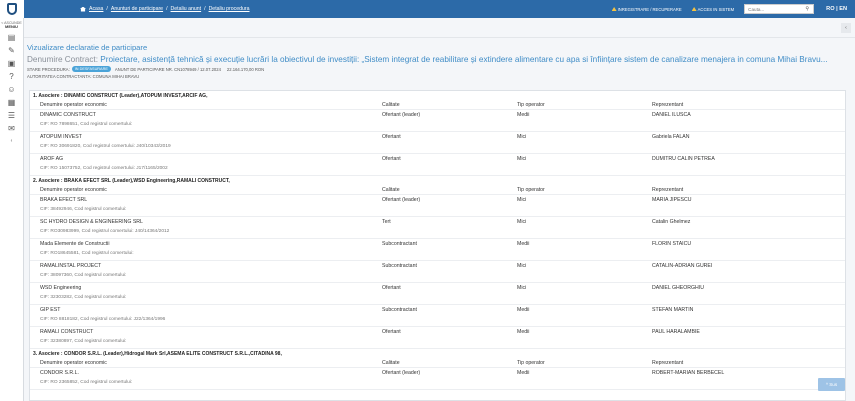 This screenshot has height=401, width=855. I want to click on search-icon: ⚲, so click(807, 9).